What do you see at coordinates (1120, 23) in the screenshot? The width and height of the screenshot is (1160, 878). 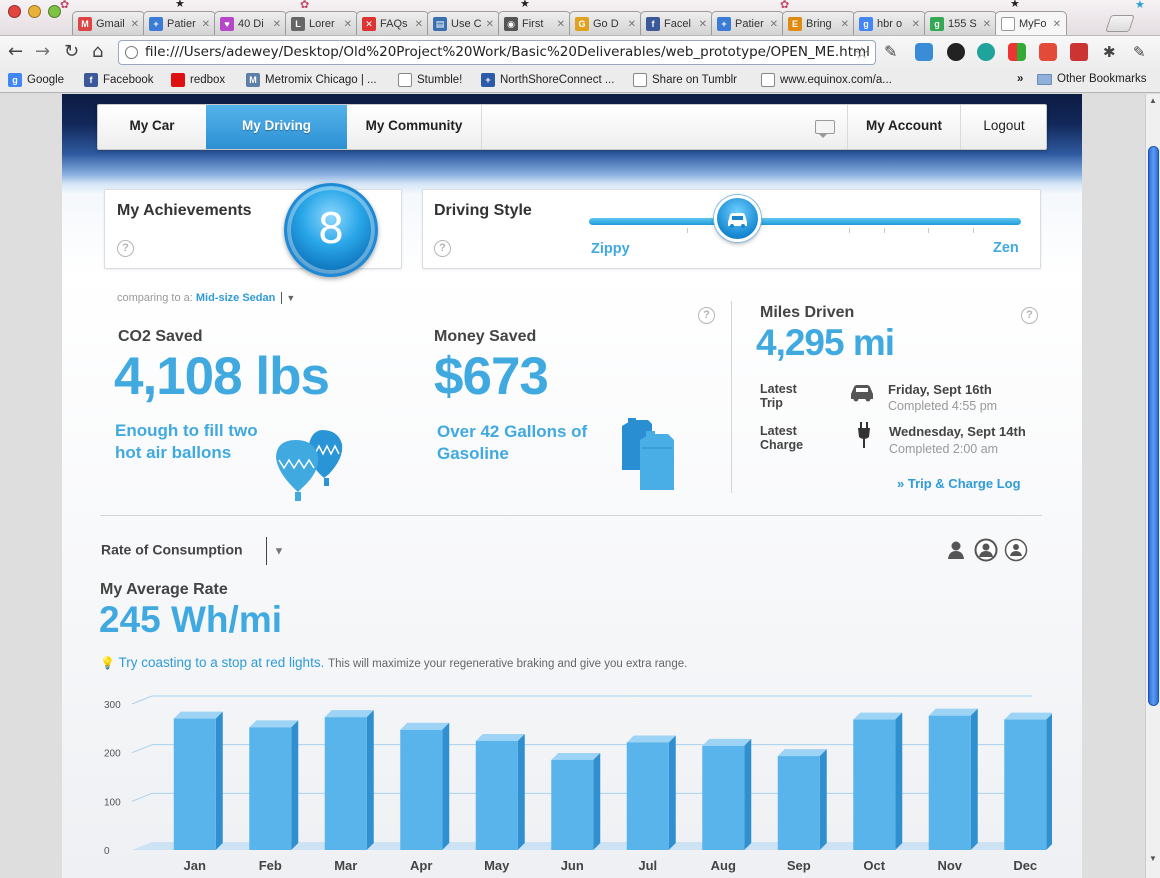 I see `new-tab-button` at bounding box center [1120, 23].